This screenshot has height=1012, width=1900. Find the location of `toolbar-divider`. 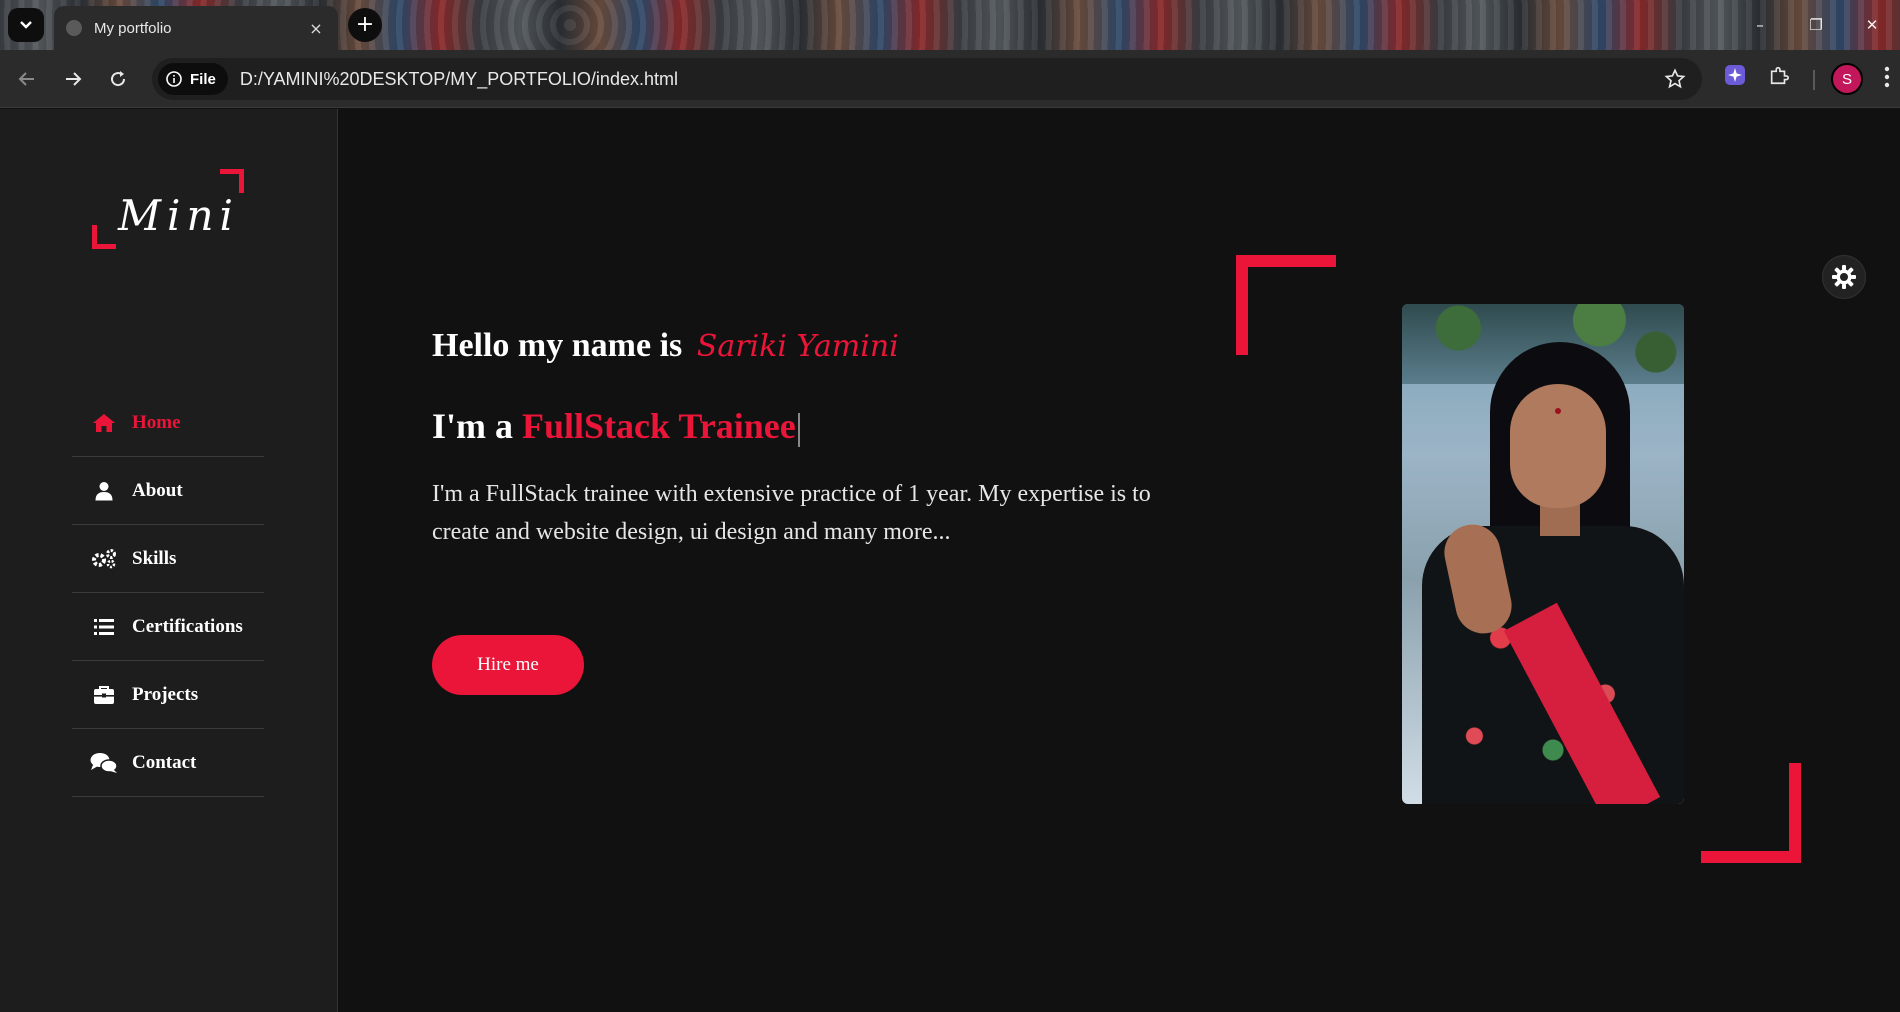

toolbar-divider is located at coordinates (1814, 80).